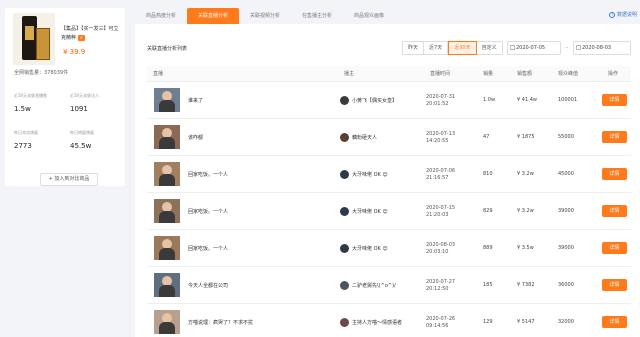 The image size is (640, 337). What do you see at coordinates (566, 285) in the screenshot?
I see `peak-value: 36000` at bounding box center [566, 285].